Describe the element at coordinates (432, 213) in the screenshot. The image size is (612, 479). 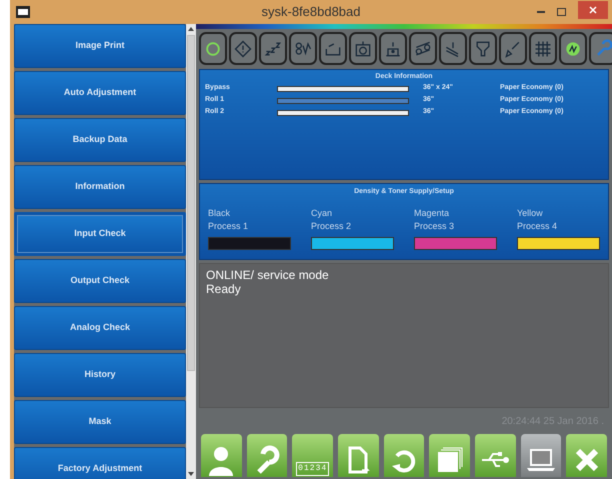
I see `toner-name: Magenta` at that location.